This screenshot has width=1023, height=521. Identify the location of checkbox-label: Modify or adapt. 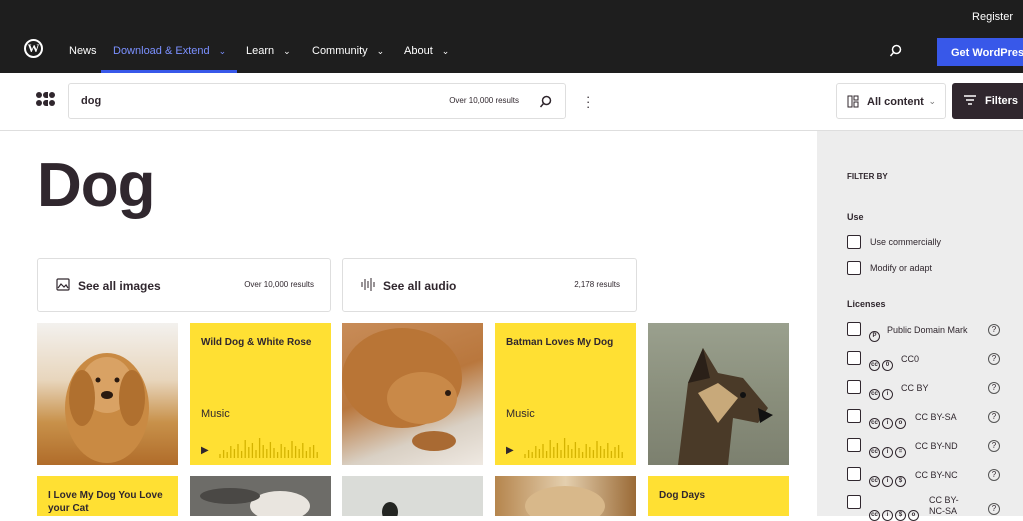
(901, 268).